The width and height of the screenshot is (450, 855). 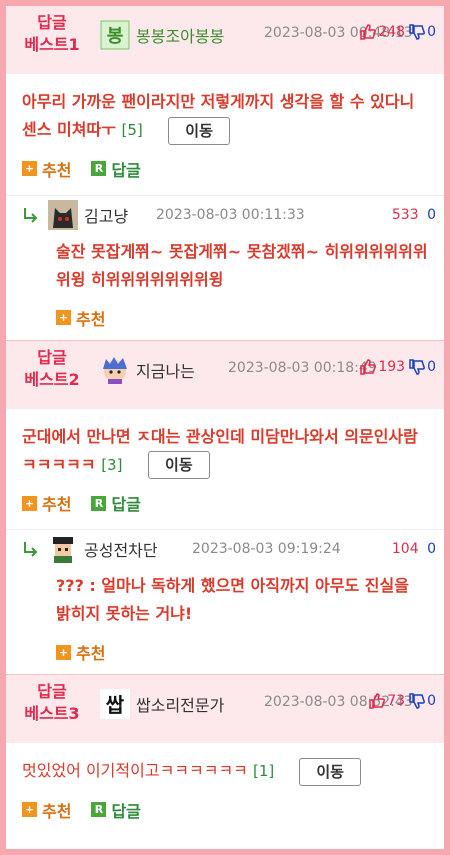 I want to click on green-level-icon: 봉, so click(x=115, y=35).